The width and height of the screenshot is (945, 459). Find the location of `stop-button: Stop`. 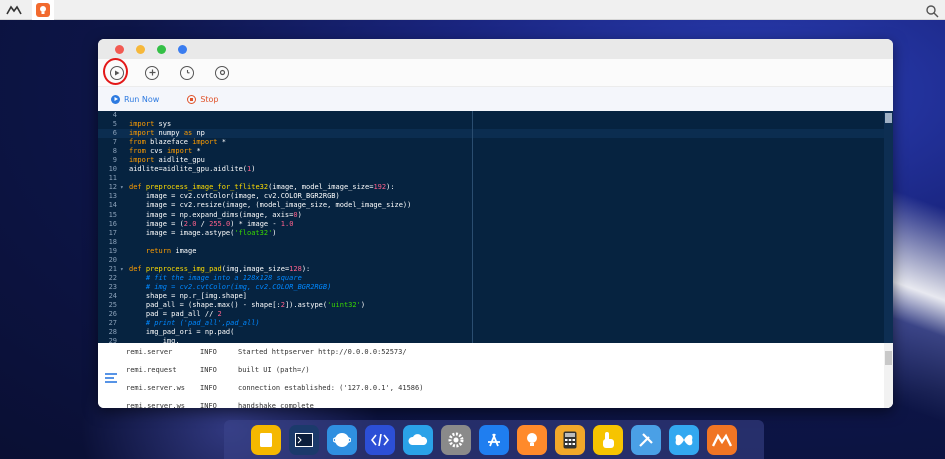

stop-button: Stop is located at coordinates (203, 99).